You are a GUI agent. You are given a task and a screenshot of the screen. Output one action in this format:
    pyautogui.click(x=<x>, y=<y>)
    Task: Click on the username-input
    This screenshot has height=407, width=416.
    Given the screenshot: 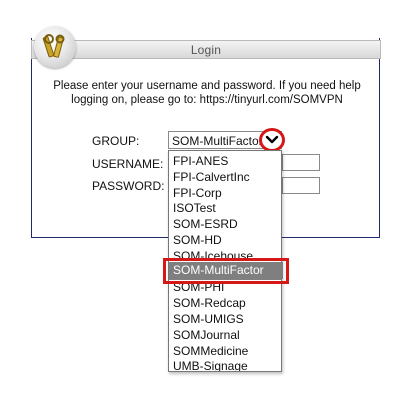 What is the action you would take?
    pyautogui.click(x=301, y=162)
    